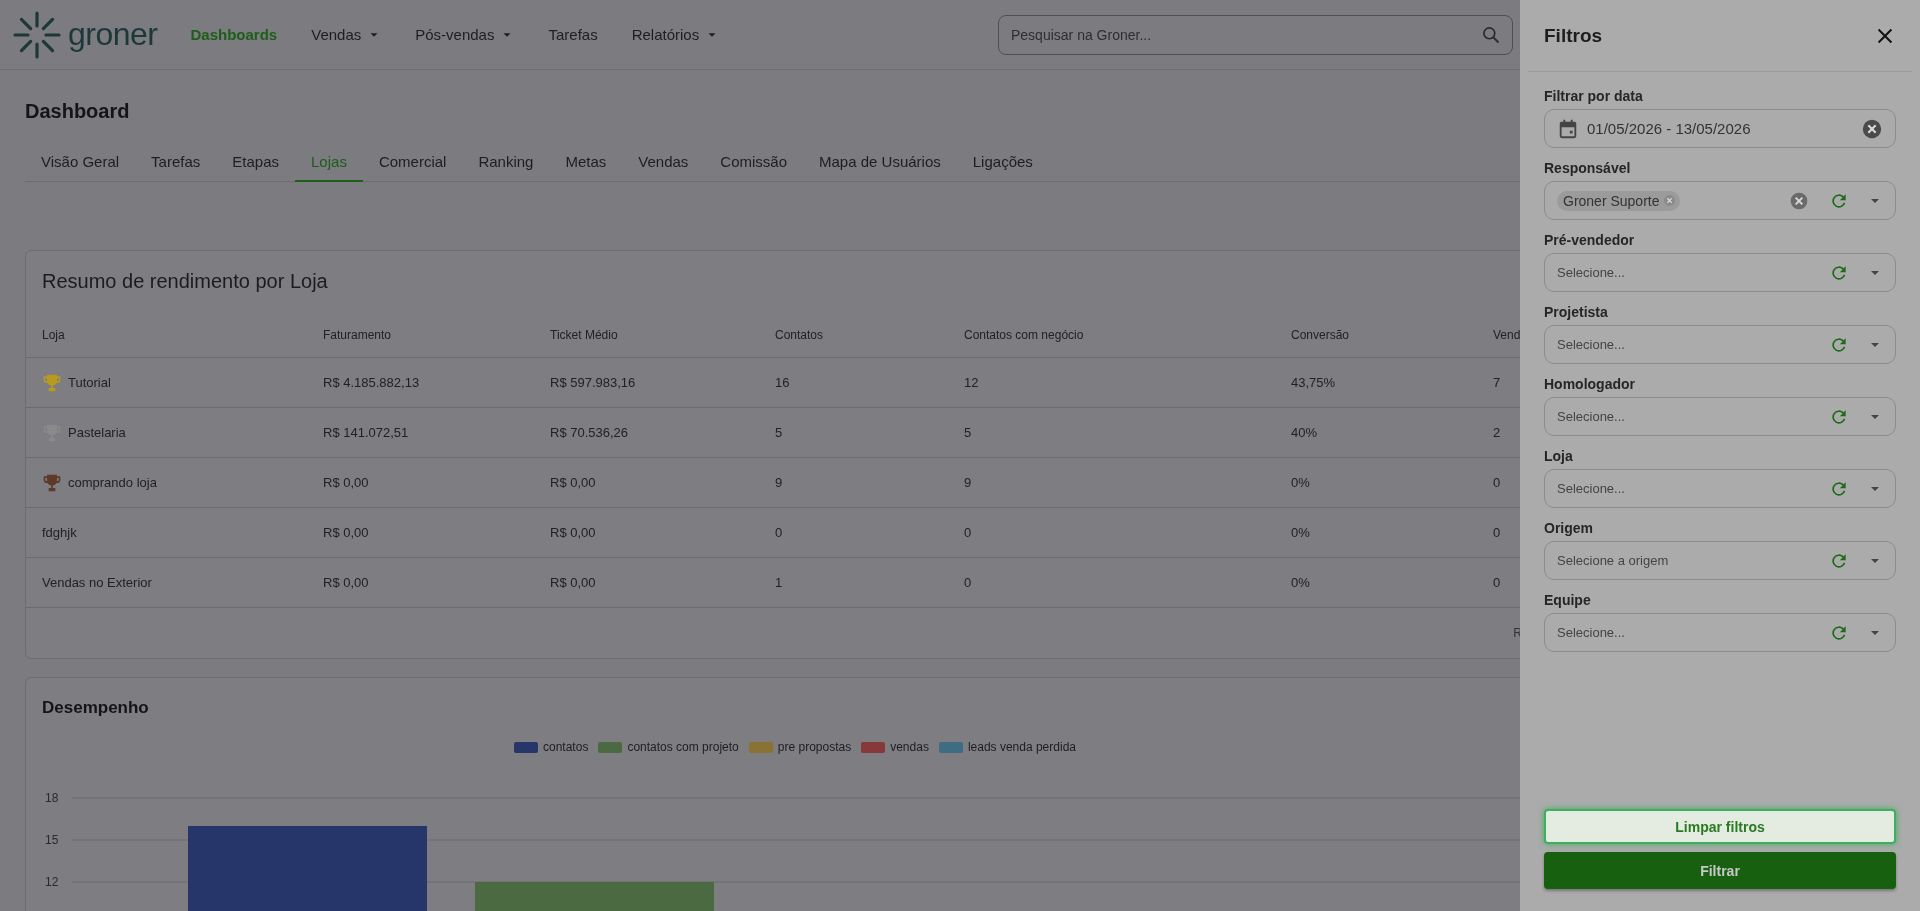  Describe the element at coordinates (112, 482) in the screenshot. I see `table-cell: comprando loja` at that location.